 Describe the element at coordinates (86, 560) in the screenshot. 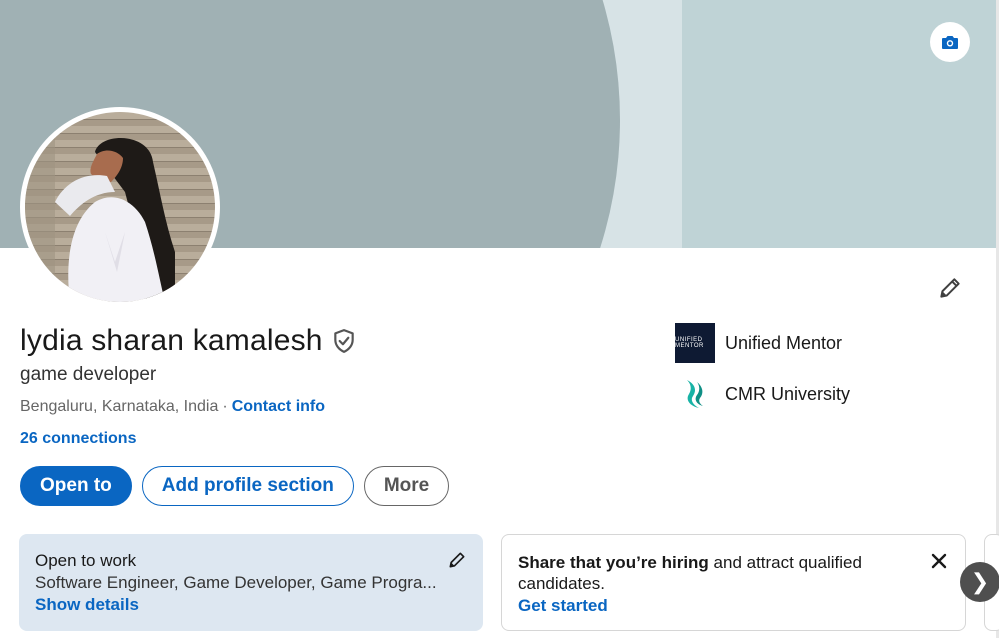

I see `open-to-work-title: Open to work` at that location.